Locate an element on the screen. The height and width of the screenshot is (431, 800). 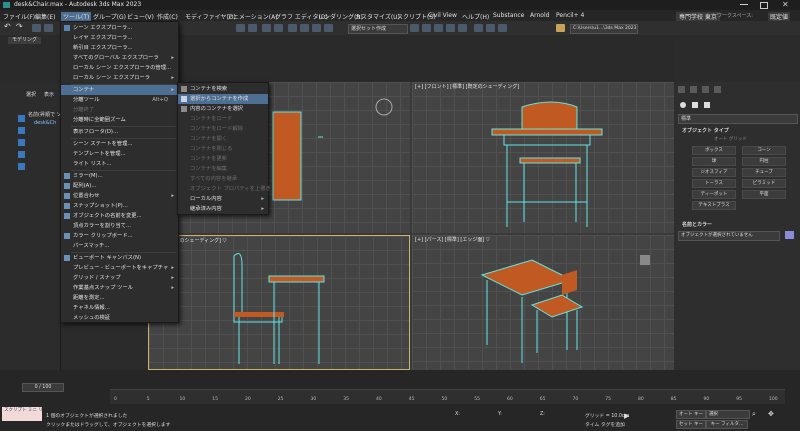
menu-item-end-isolate: 分離終了 is located at coordinates (119, 110).